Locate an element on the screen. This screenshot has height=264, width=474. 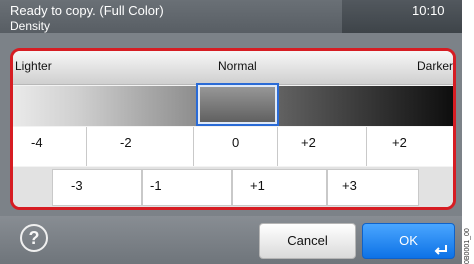
label-darker: Darker is located at coordinates (435, 66).